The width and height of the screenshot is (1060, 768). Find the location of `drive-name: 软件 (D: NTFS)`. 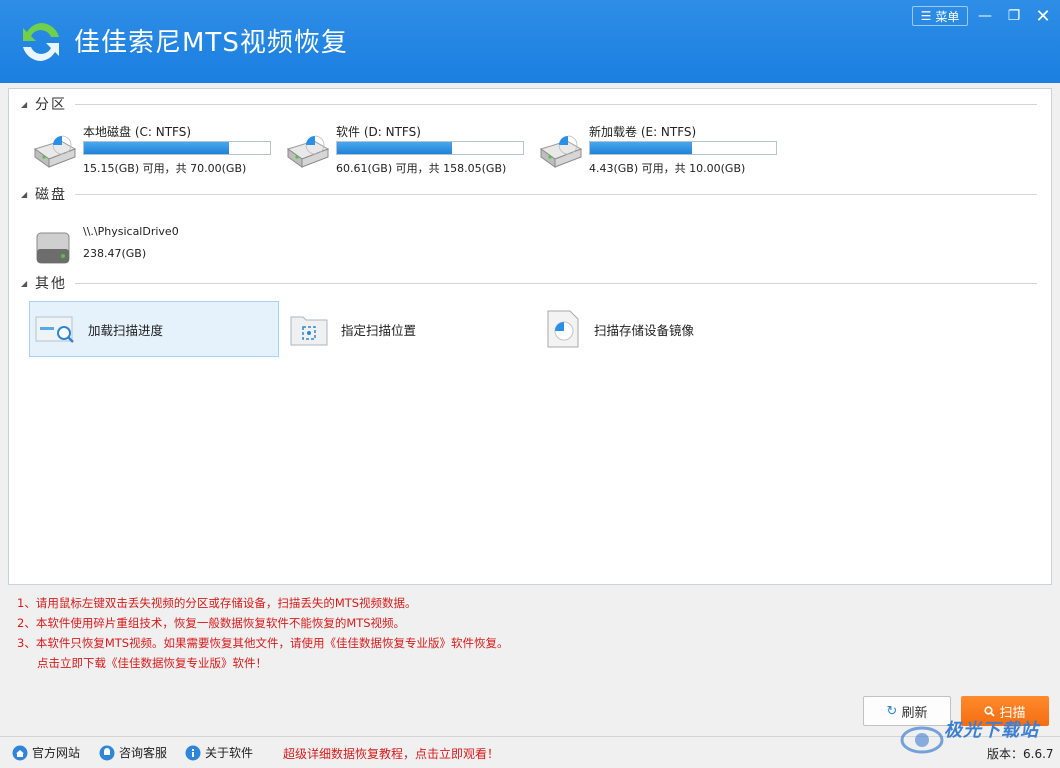

drive-name: 软件 (D: NTFS) is located at coordinates (378, 132).